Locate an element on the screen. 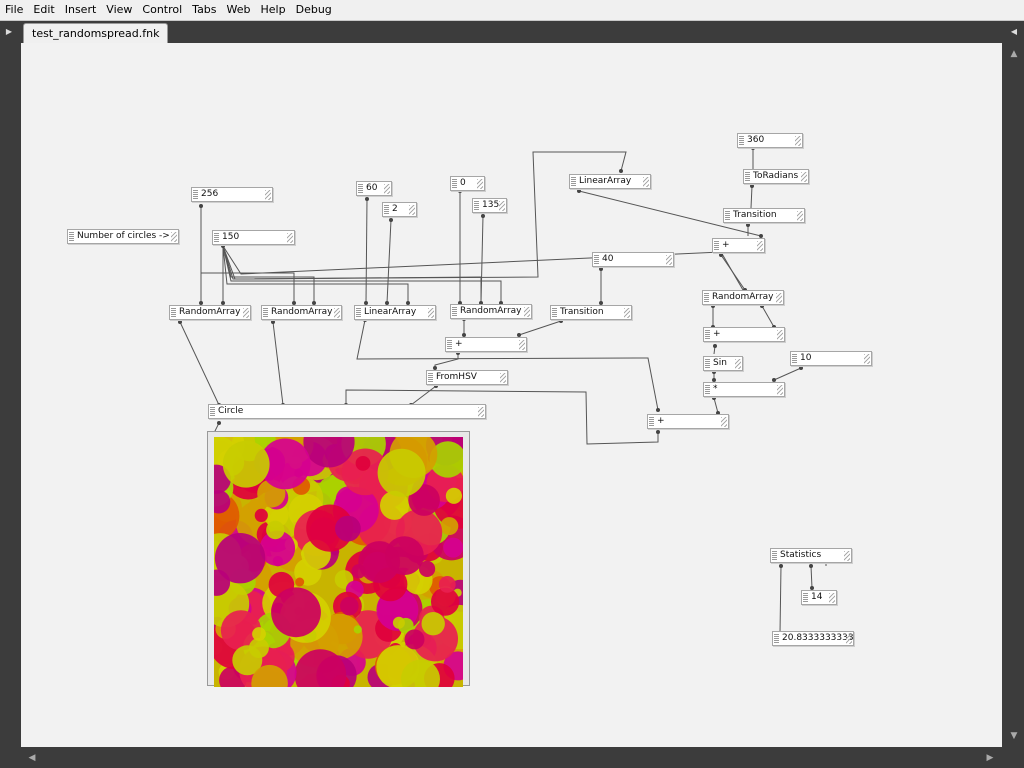 Image resolution: width=1024 pixels, height=768 pixels. node-transition-top: Transition is located at coordinates (764, 215).